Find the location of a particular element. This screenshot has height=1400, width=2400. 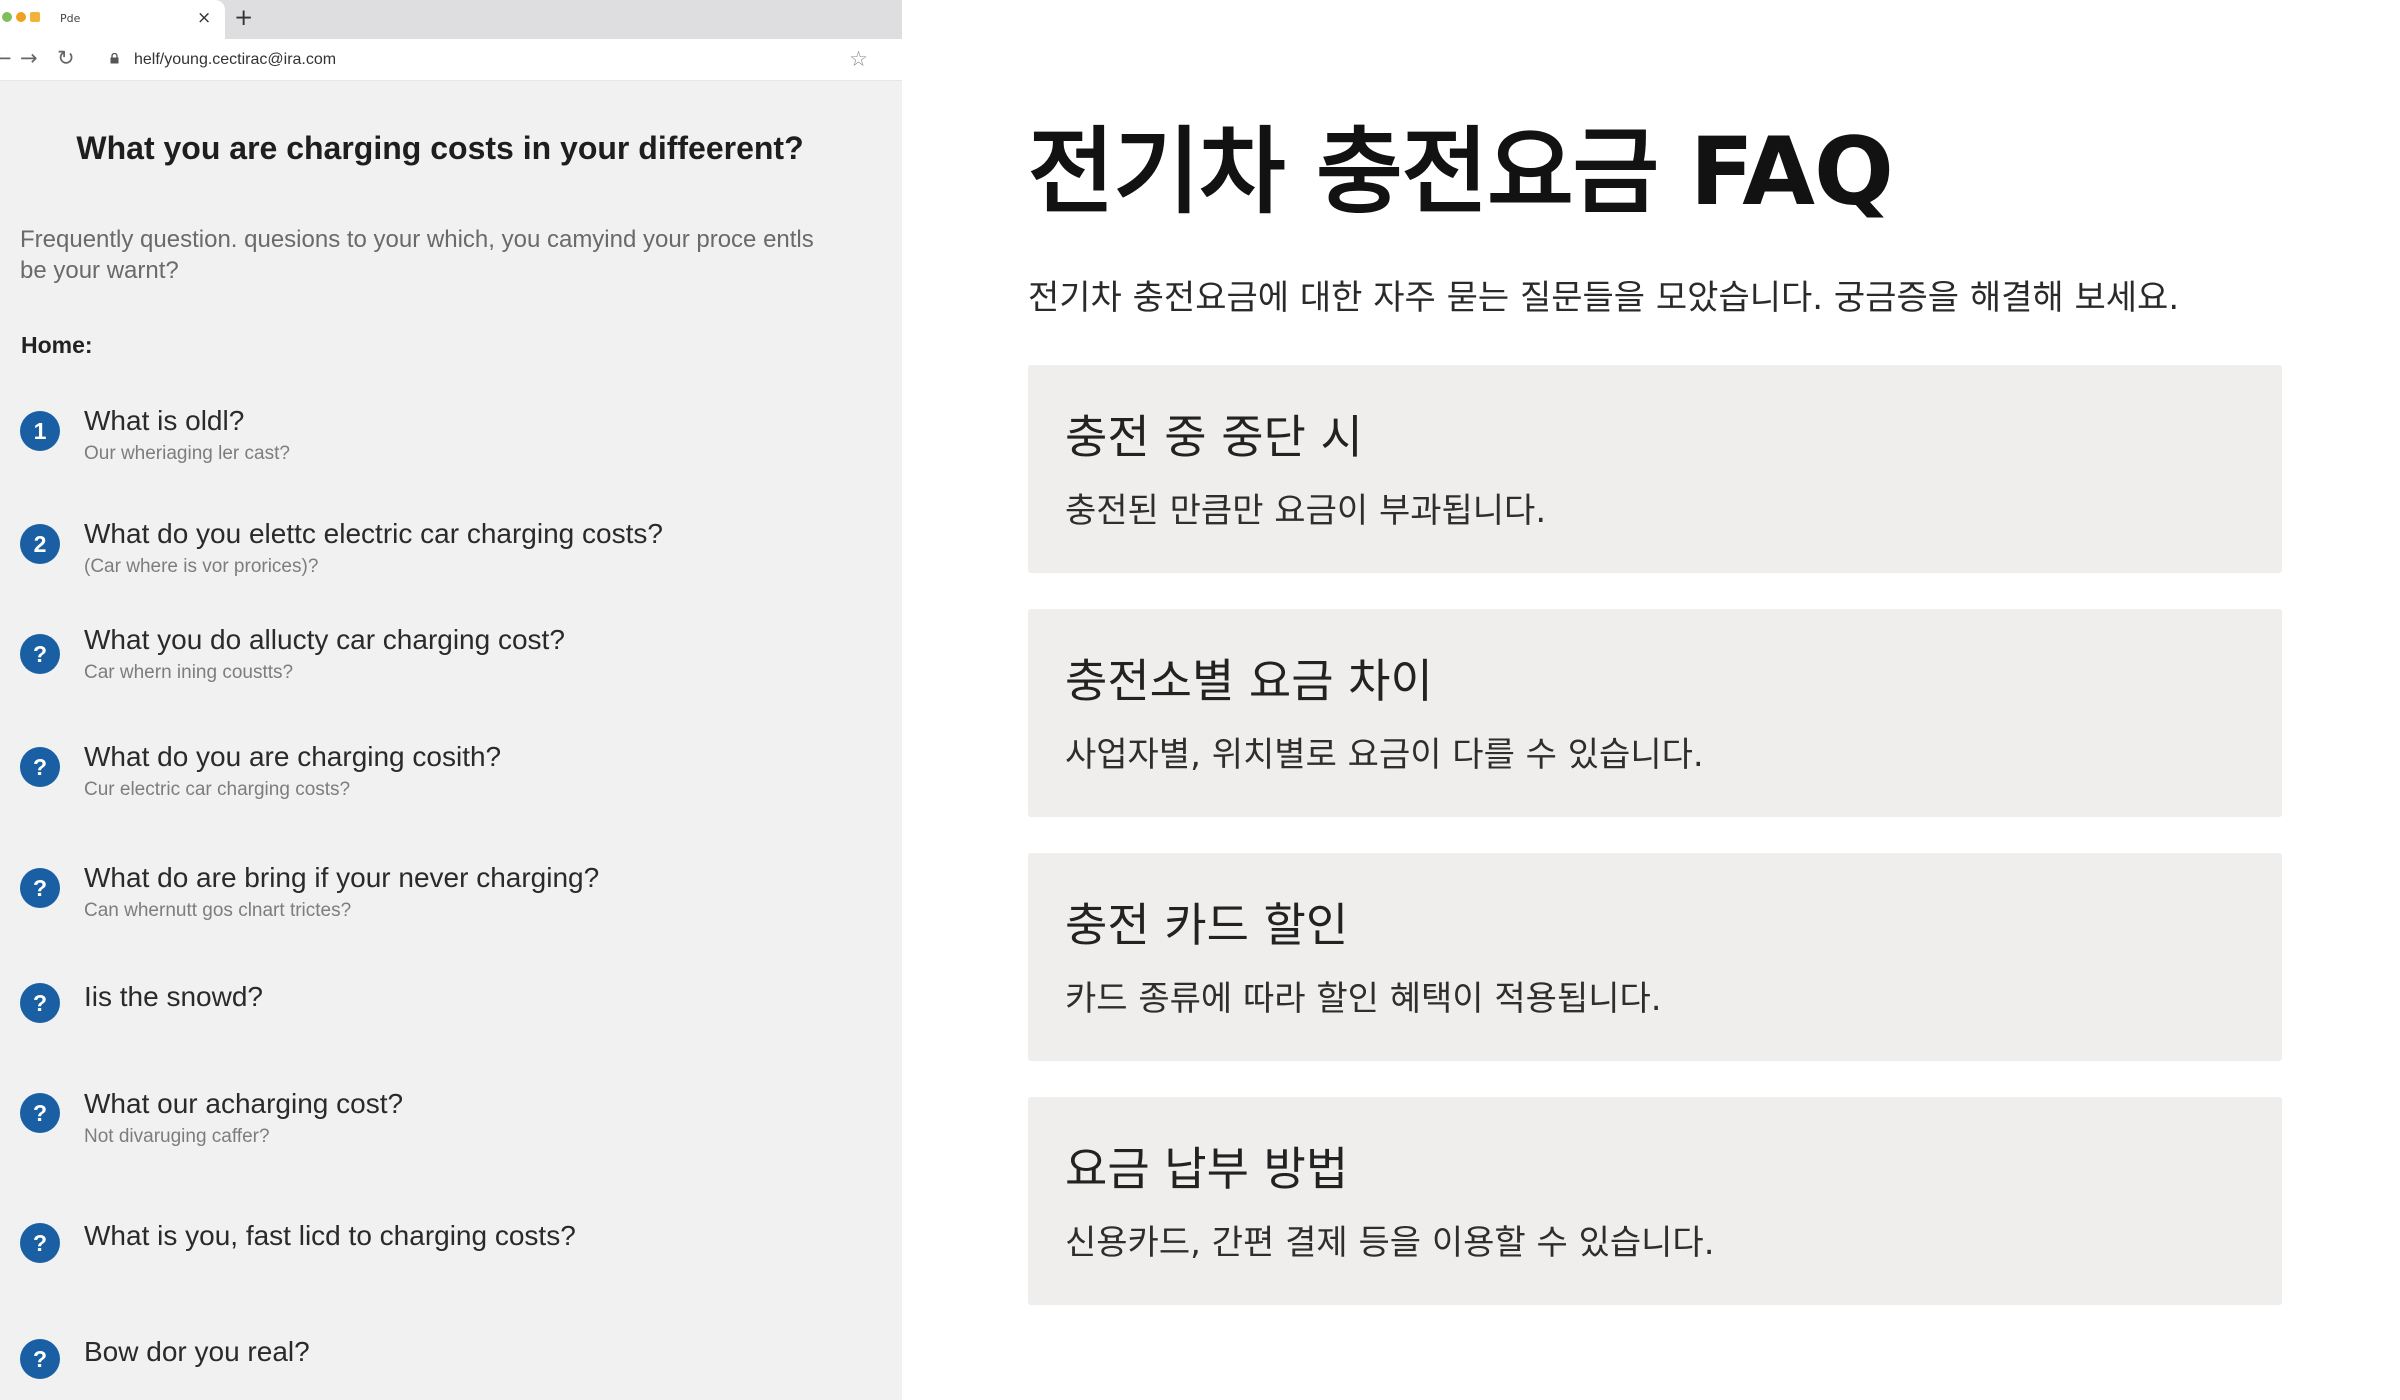

faq-subtext: Our wheriaging ler cast? is located at coordinates (187, 453).